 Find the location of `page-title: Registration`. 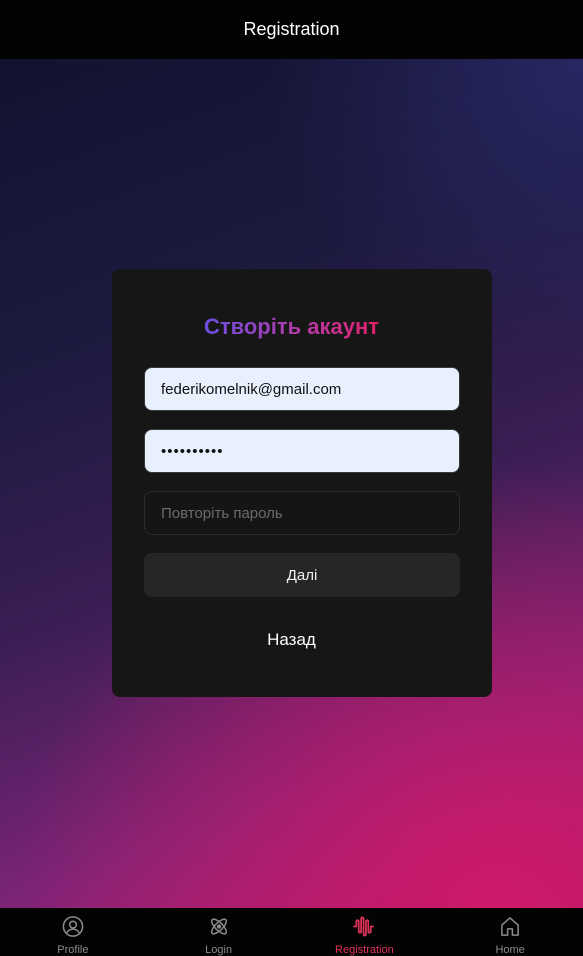

page-title: Registration is located at coordinates (291, 29).